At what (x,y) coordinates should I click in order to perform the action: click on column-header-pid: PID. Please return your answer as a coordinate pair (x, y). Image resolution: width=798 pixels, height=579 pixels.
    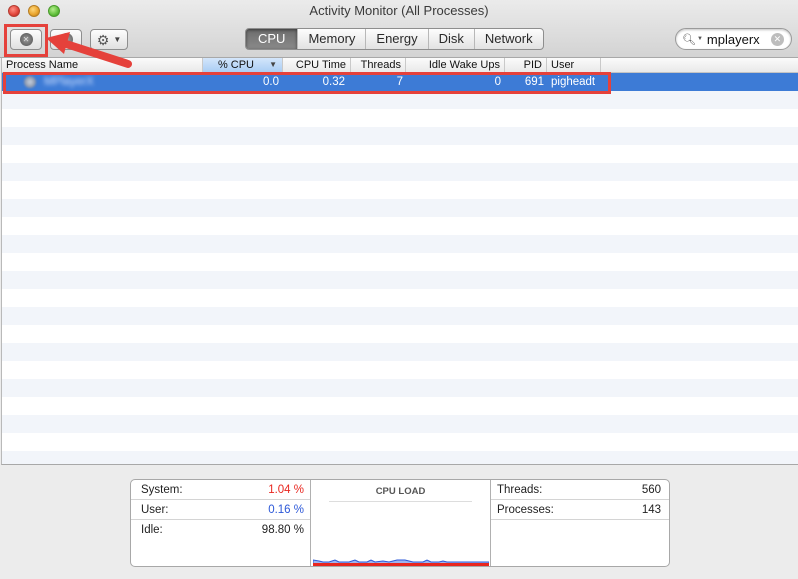
    Looking at the image, I should click on (526, 65).